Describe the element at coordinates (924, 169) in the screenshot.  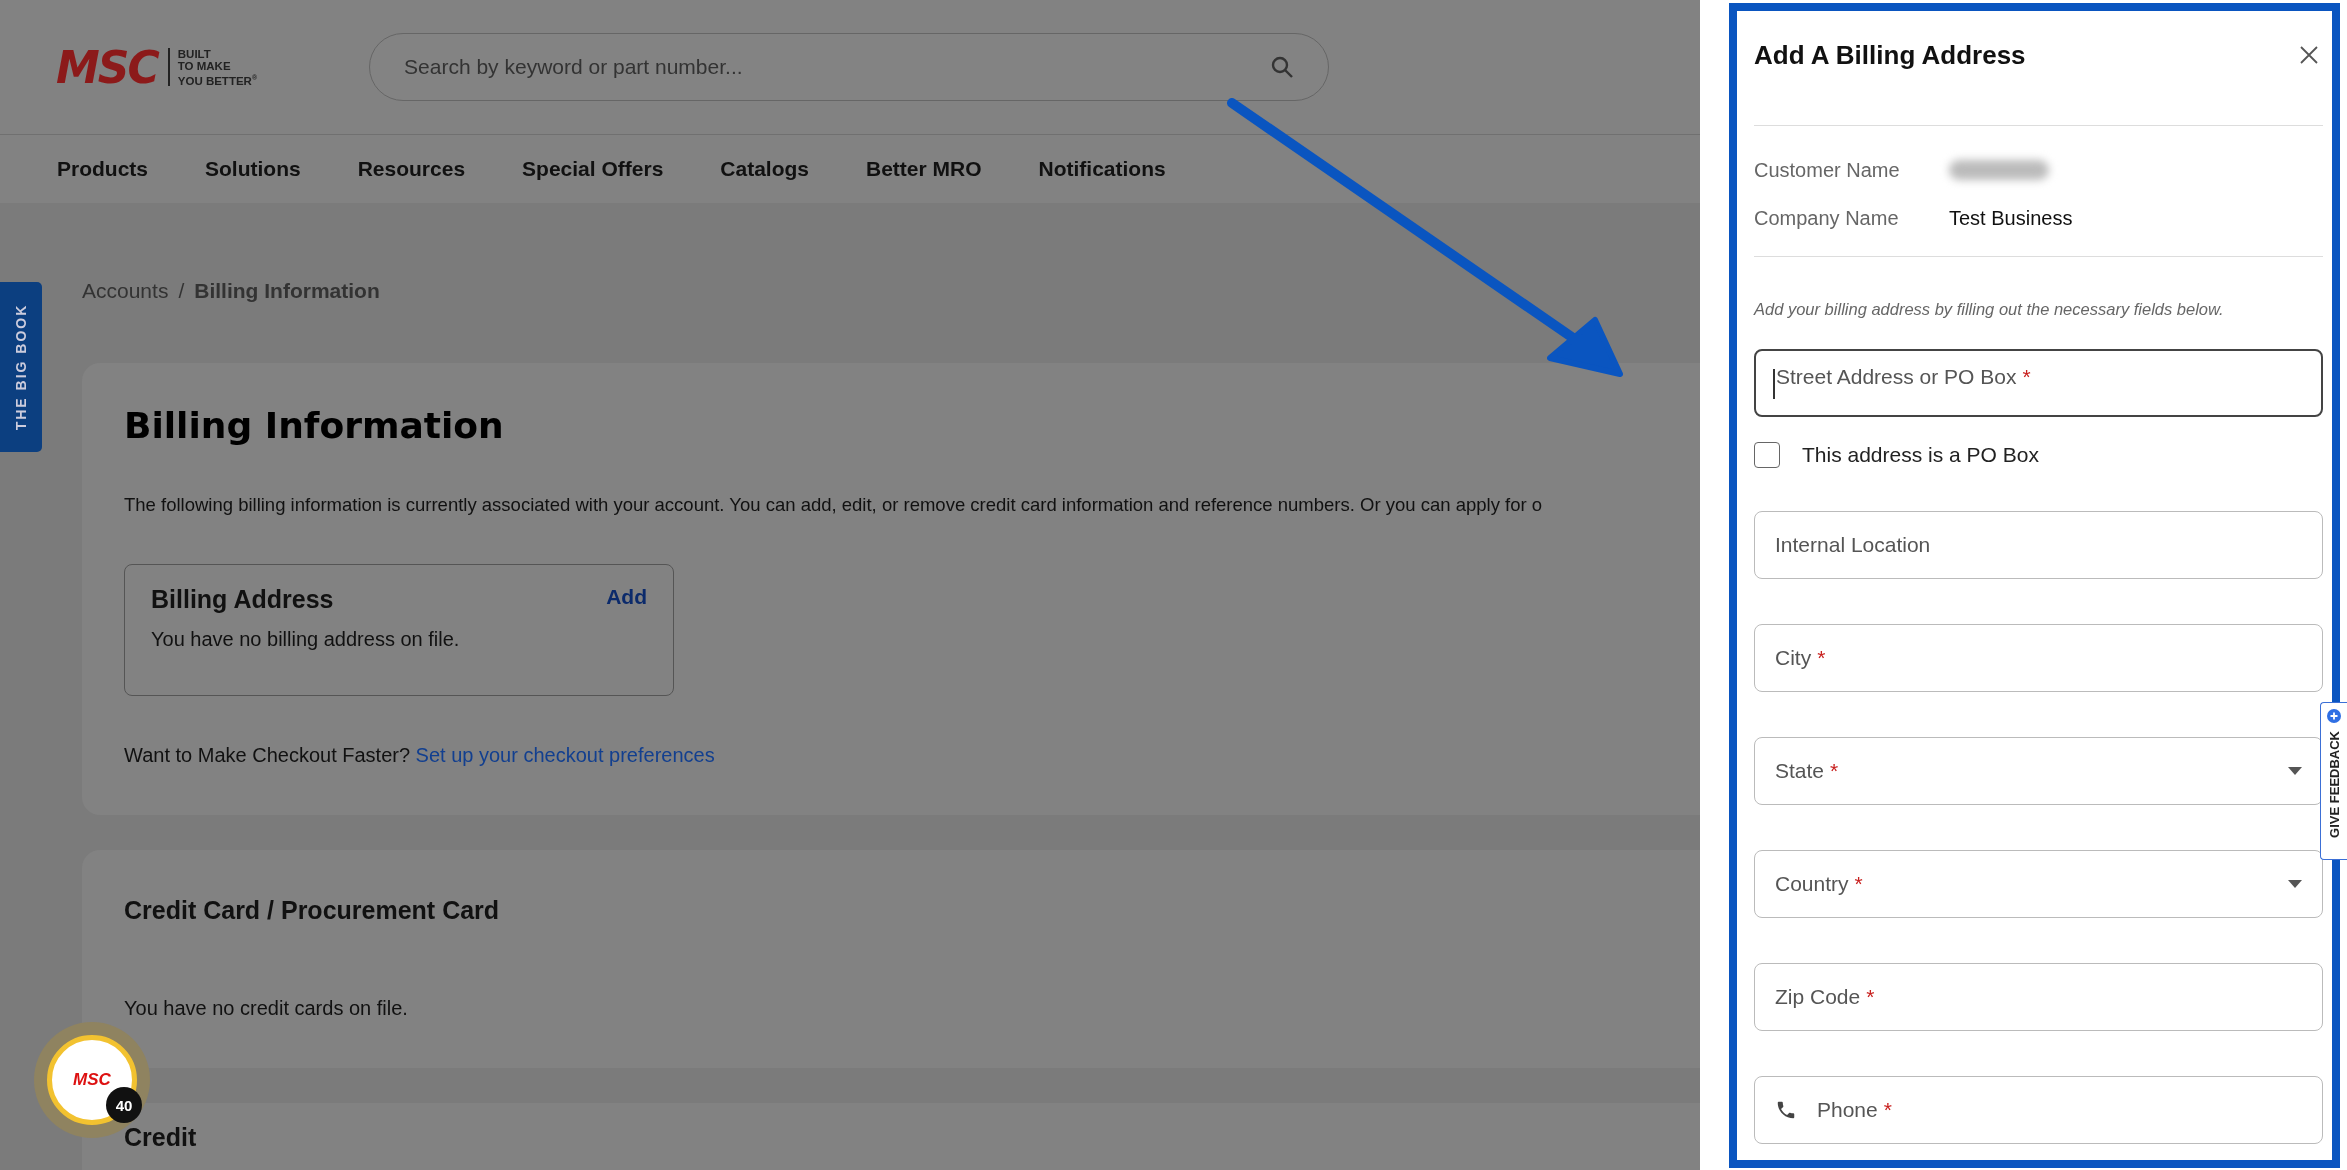
I see `nav-item: Better MRO` at that location.